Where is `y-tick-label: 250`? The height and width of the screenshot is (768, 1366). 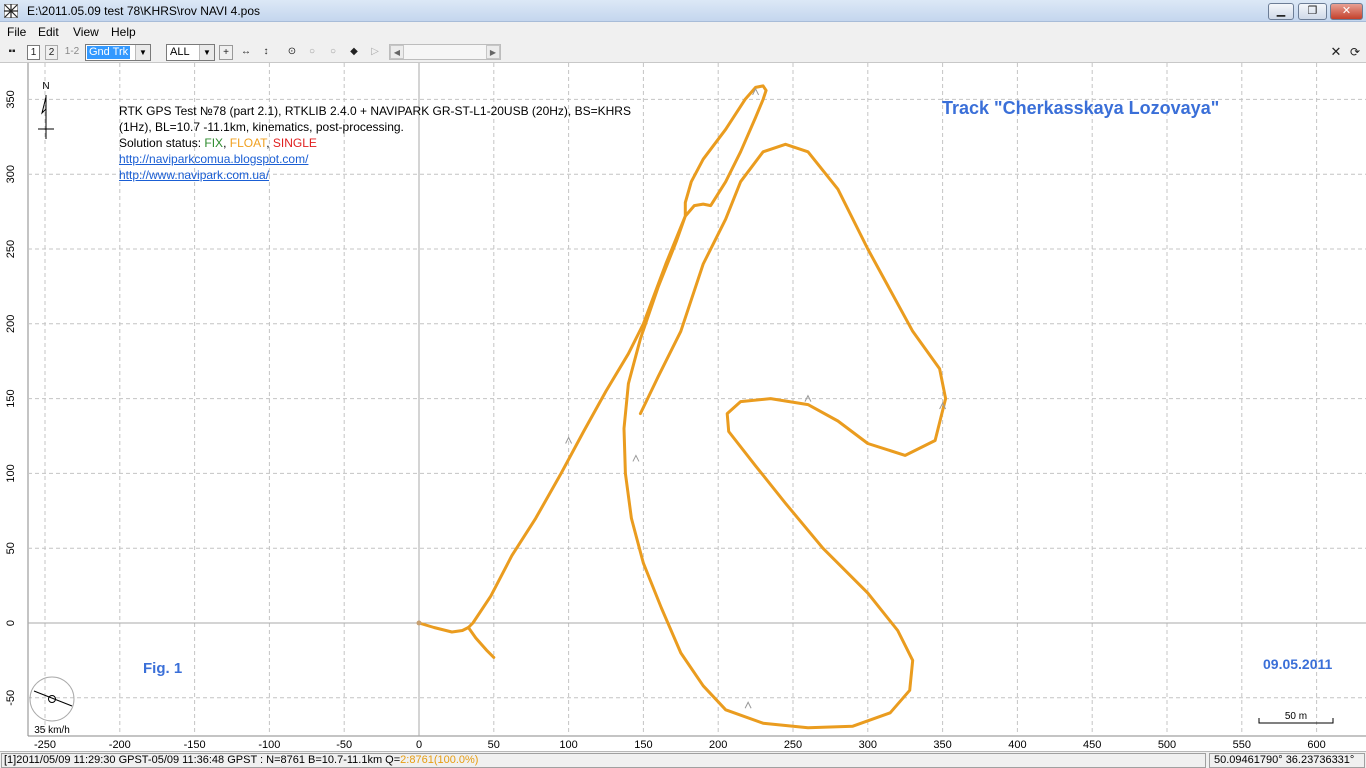
y-tick-label: 250 is located at coordinates (11, 249).